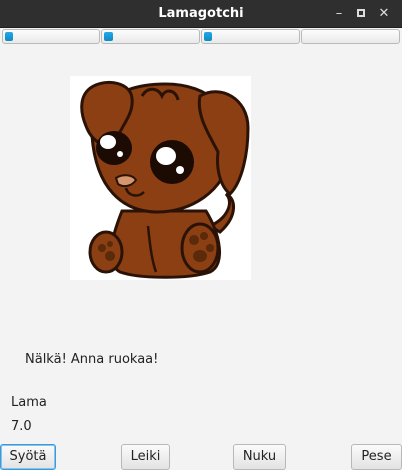 The height and width of the screenshot is (470, 402). What do you see at coordinates (21, 426) in the screenshot?
I see `pet-value: 7.0` at bounding box center [21, 426].